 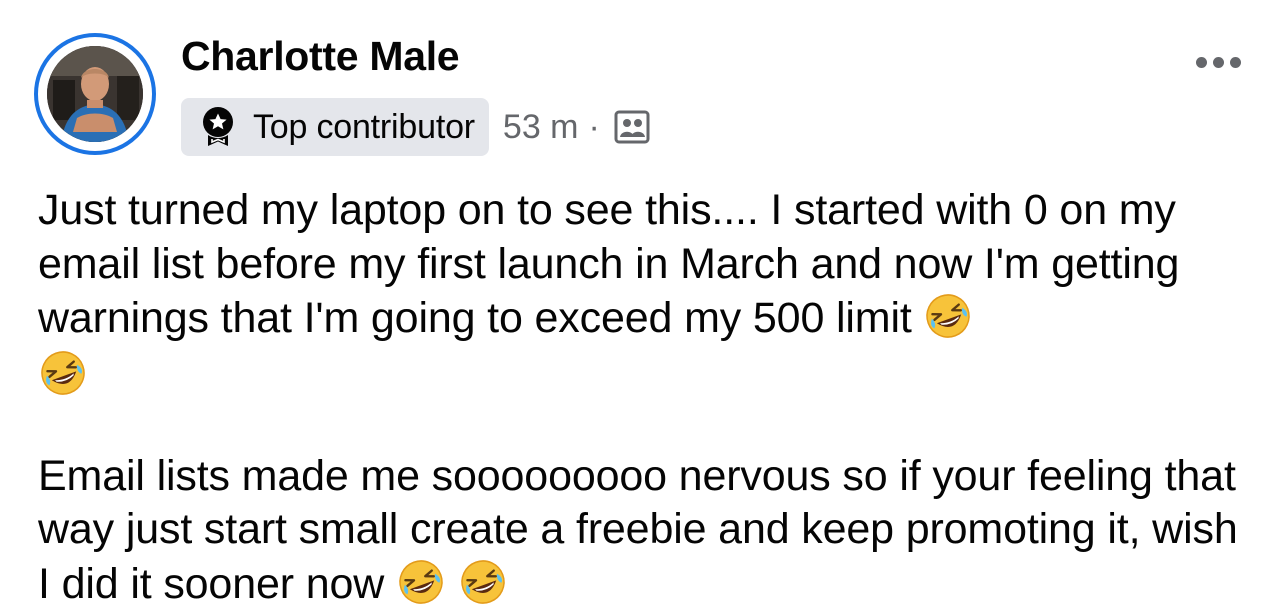 What do you see at coordinates (364, 126) in the screenshot?
I see `badge-label: Top contributor` at bounding box center [364, 126].